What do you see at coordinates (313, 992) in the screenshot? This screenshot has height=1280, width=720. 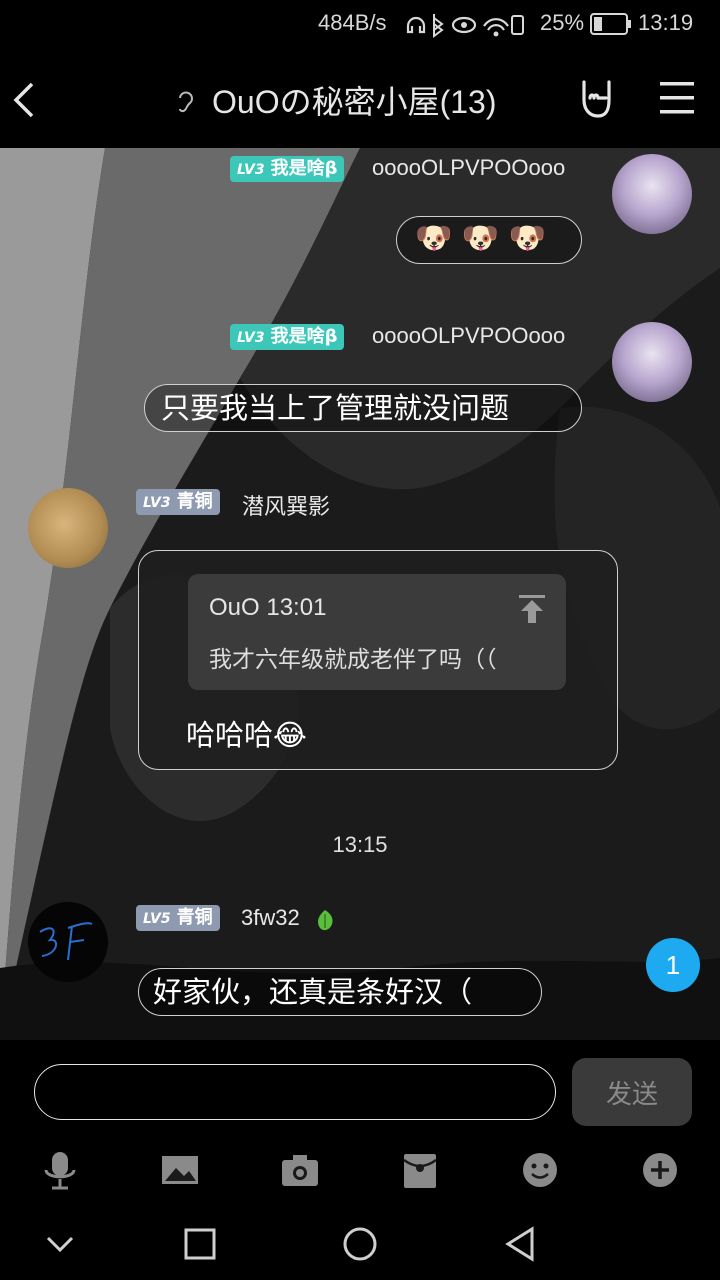 I see `message-text: 好家伙，还真是条好汉（` at bounding box center [313, 992].